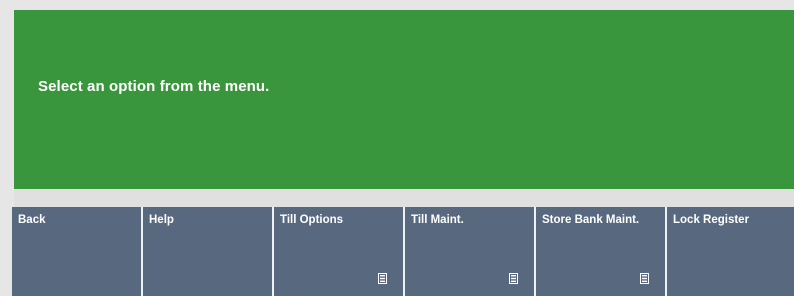 This screenshot has height=296, width=794. I want to click on store-bank-maint-button: Store Bank Maint., so click(601, 251).